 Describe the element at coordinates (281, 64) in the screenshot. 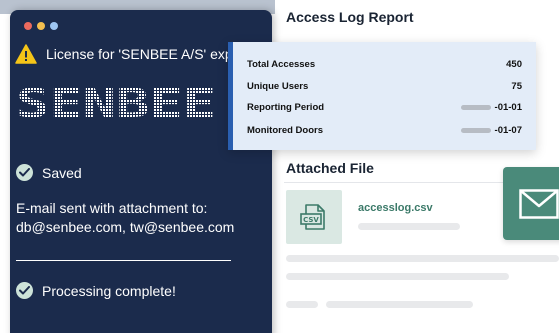

I see `stat-label: Total Accesses` at that location.